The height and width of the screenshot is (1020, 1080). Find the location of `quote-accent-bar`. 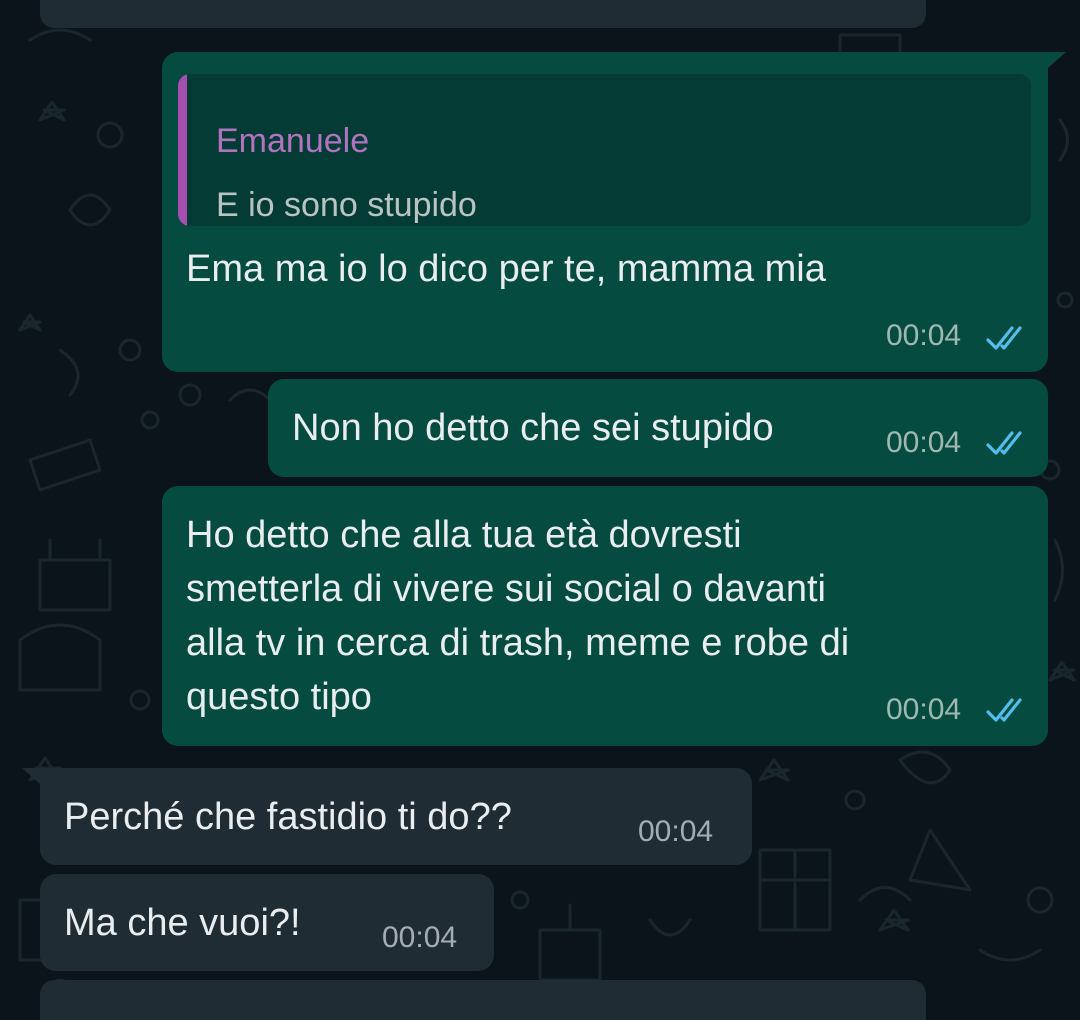

quote-accent-bar is located at coordinates (182, 150).